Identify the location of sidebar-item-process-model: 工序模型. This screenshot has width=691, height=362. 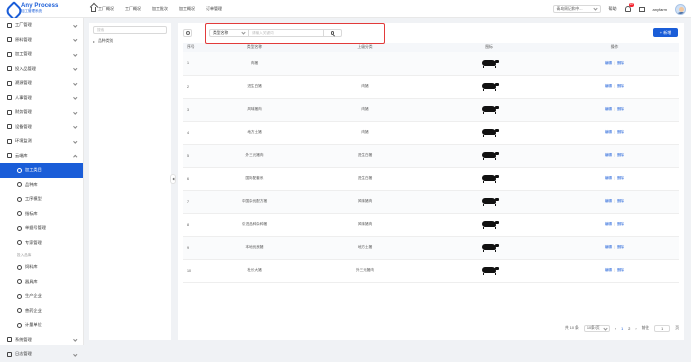
(41, 199).